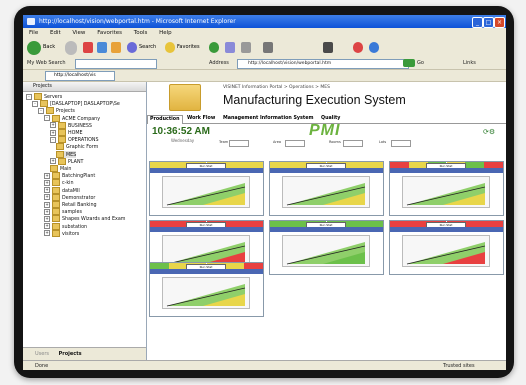 This screenshot has height=385, width=526. Describe the element at coordinates (72, 118) in the screenshot. I see `tree-item: - ACME Company` at that location.